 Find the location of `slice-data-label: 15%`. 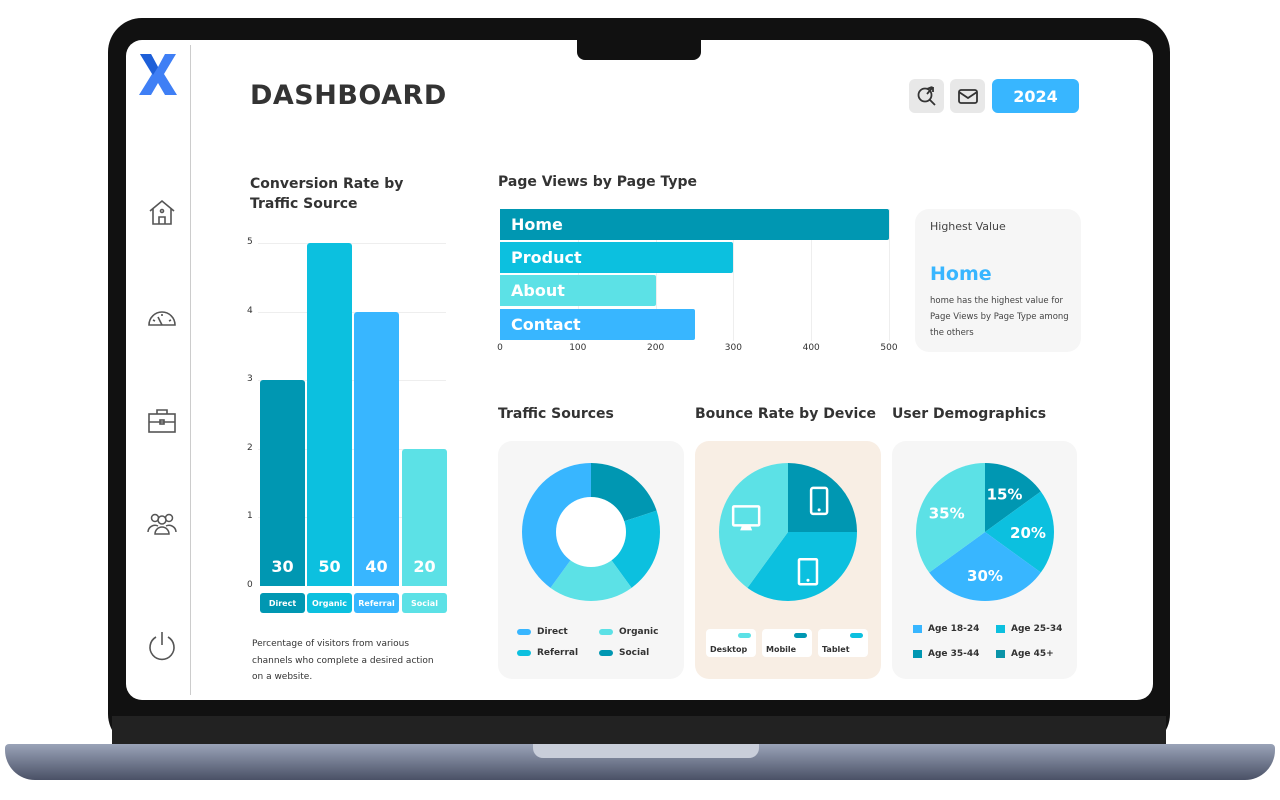

slice-data-label: 15% is located at coordinates (1005, 495).